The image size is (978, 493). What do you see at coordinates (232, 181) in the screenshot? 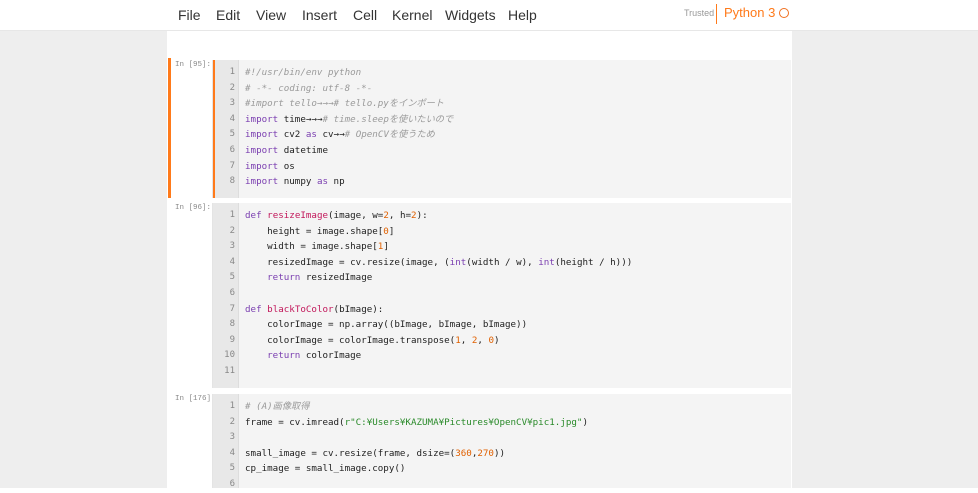
I see `line-number: 8` at bounding box center [232, 181].